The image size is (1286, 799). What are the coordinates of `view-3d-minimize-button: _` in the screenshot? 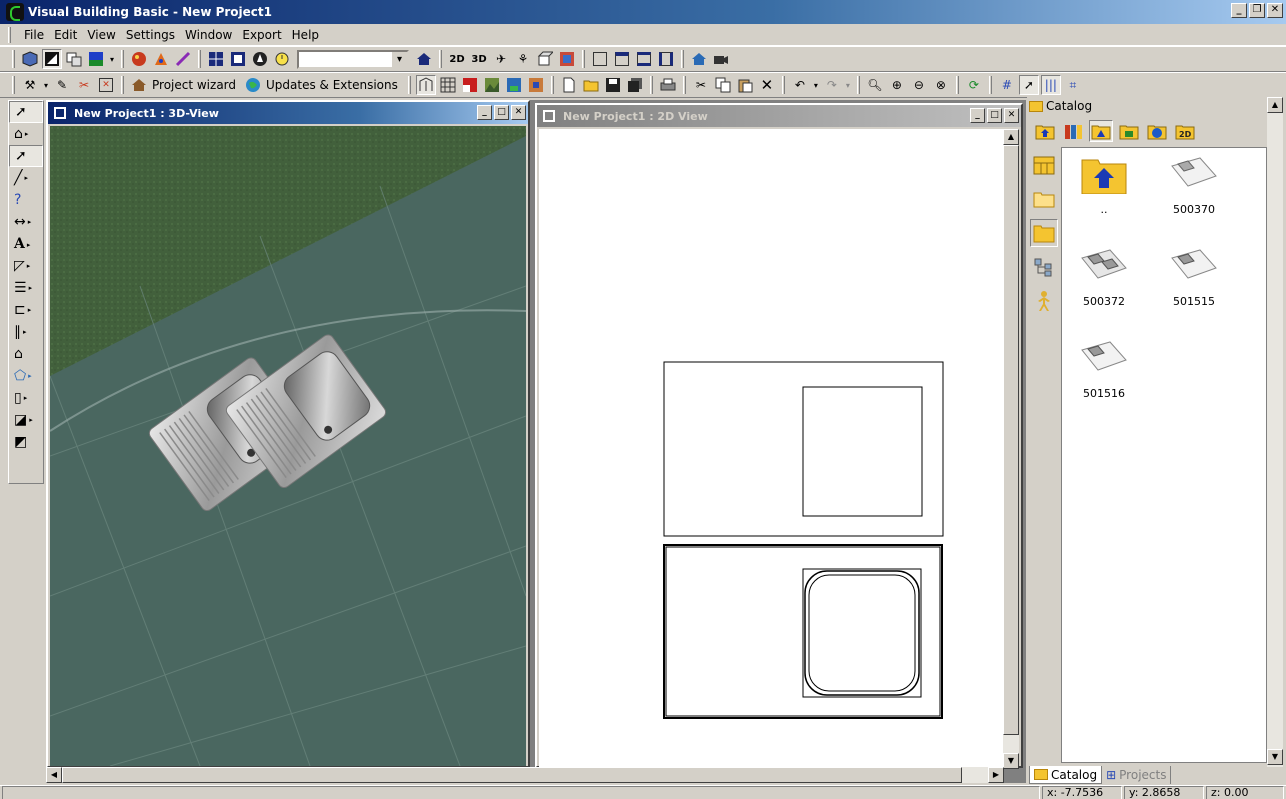 It's located at (484, 112).